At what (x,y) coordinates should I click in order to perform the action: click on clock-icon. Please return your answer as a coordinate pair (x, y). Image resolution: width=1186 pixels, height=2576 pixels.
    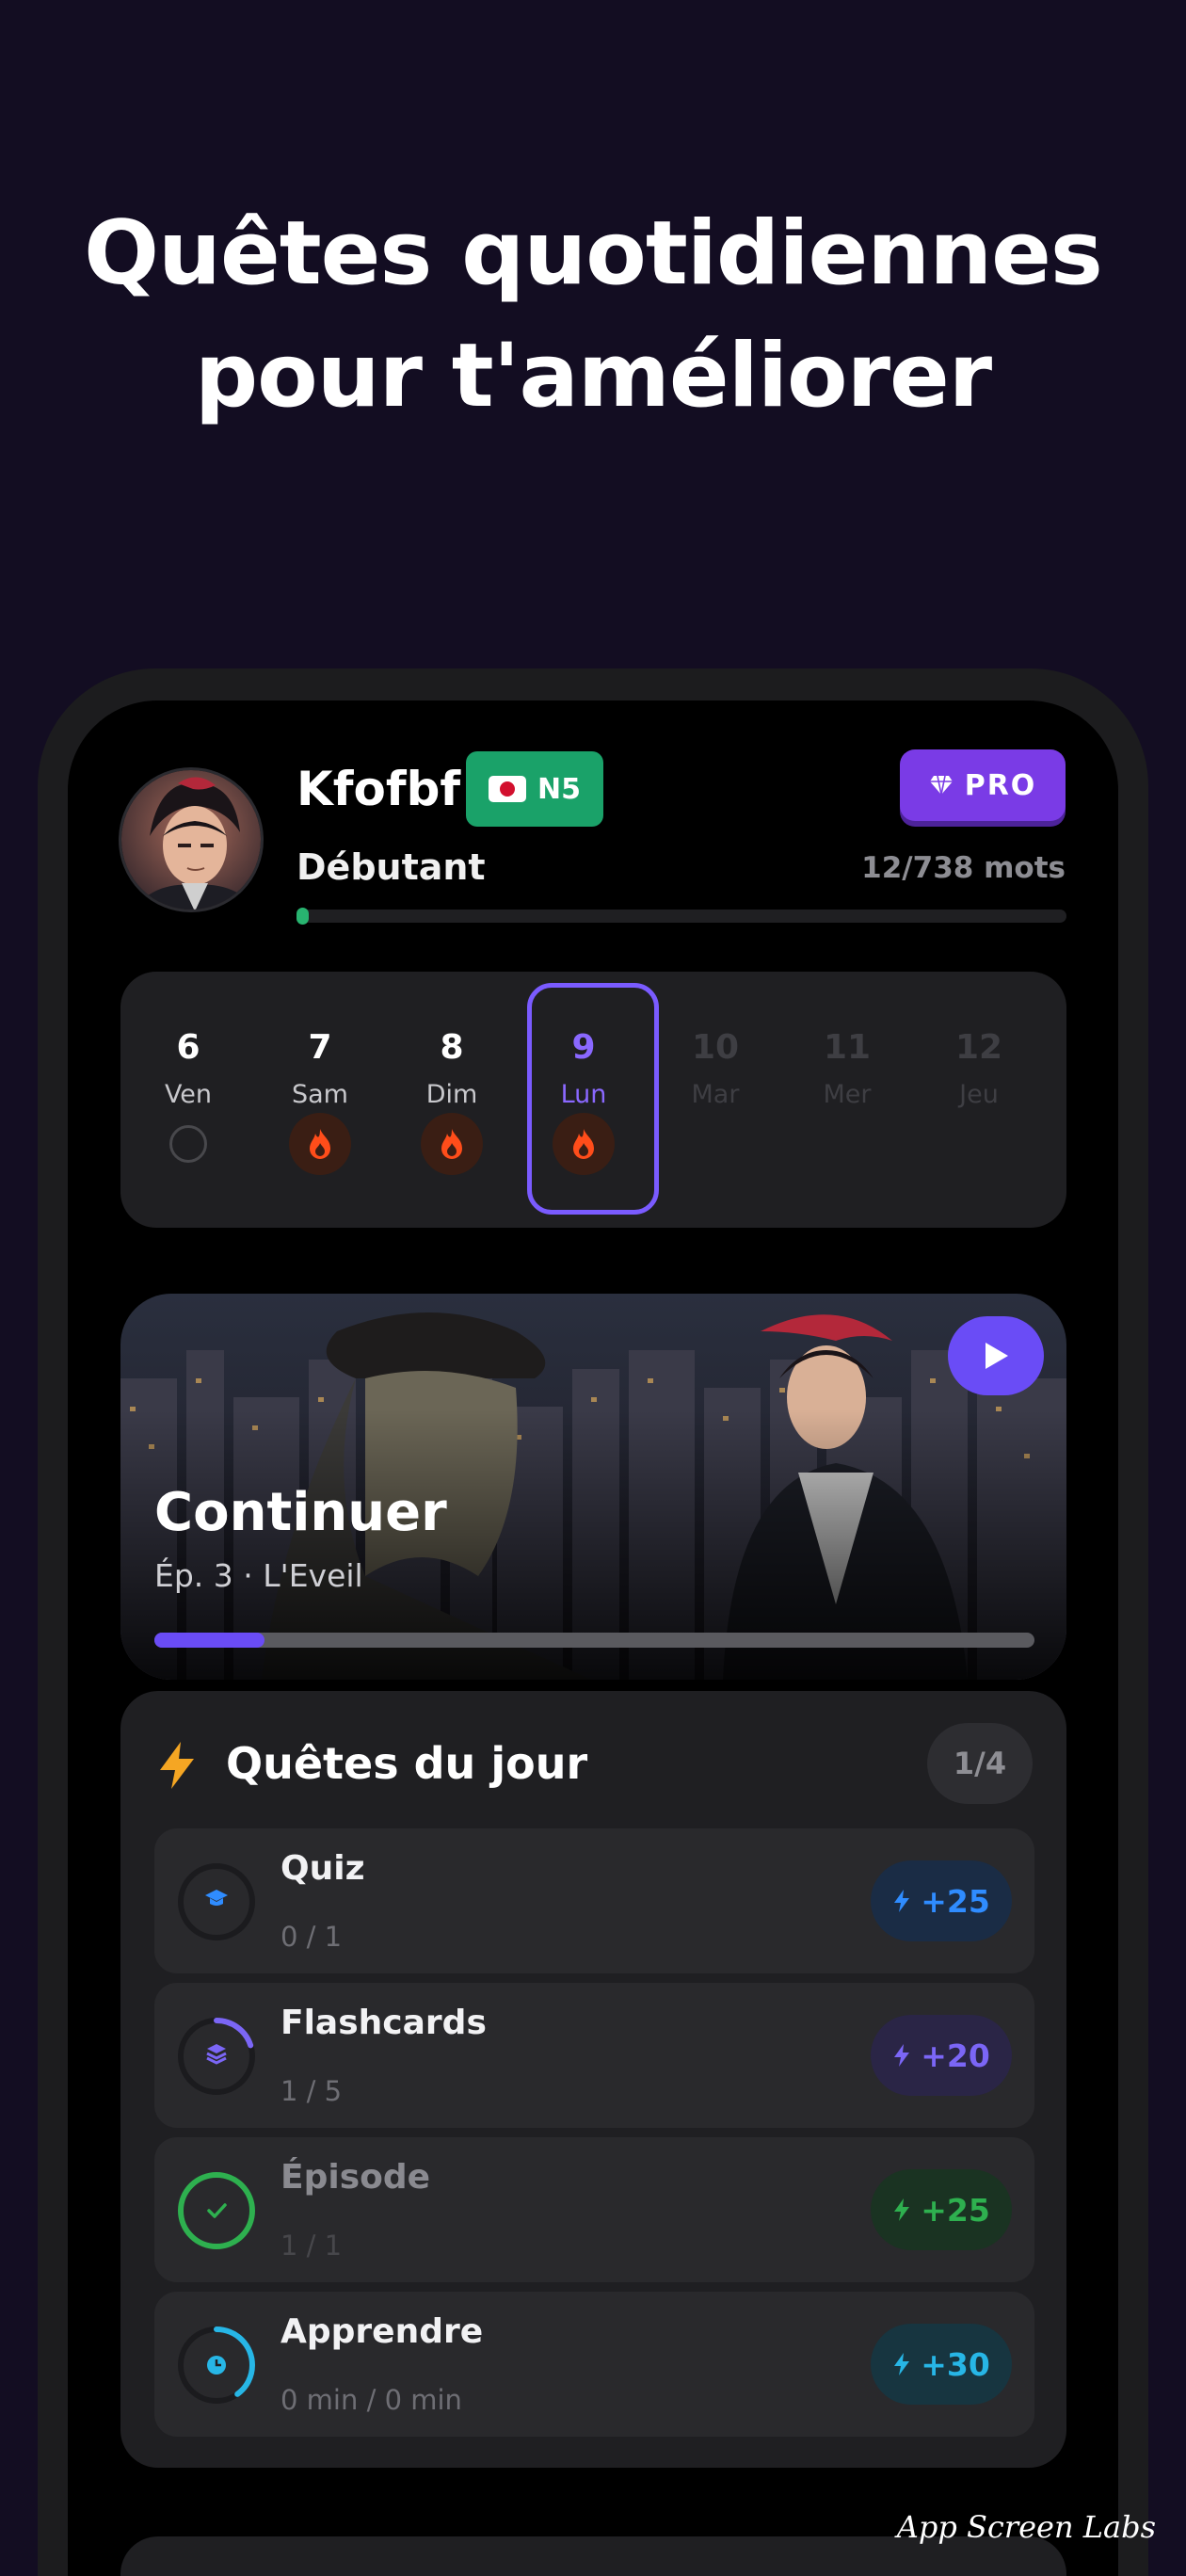
    Looking at the image, I should click on (216, 2365).